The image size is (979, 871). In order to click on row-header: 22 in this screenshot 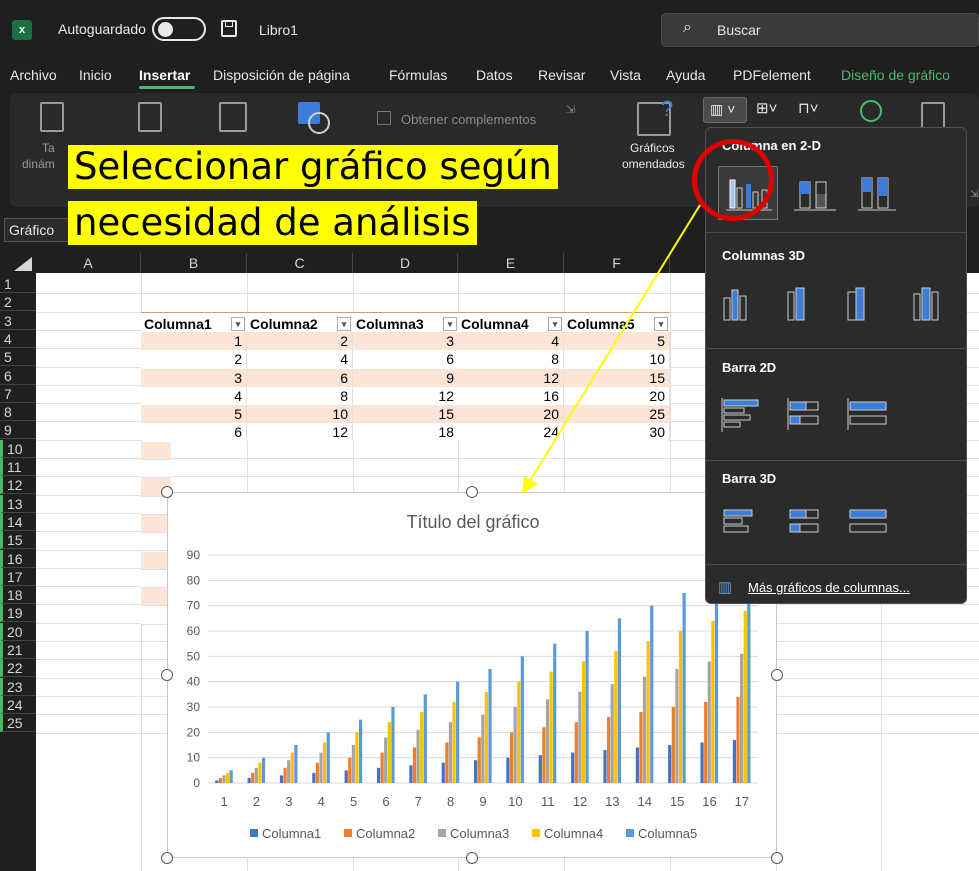, I will do `click(18, 668)`.